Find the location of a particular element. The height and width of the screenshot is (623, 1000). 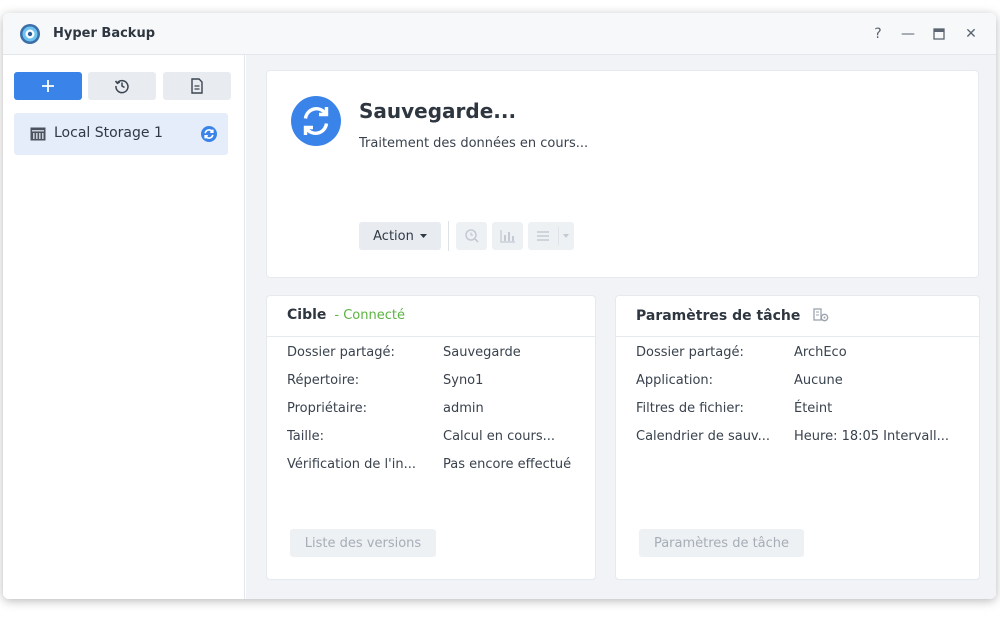

more-menu-button is located at coordinates (551, 236).